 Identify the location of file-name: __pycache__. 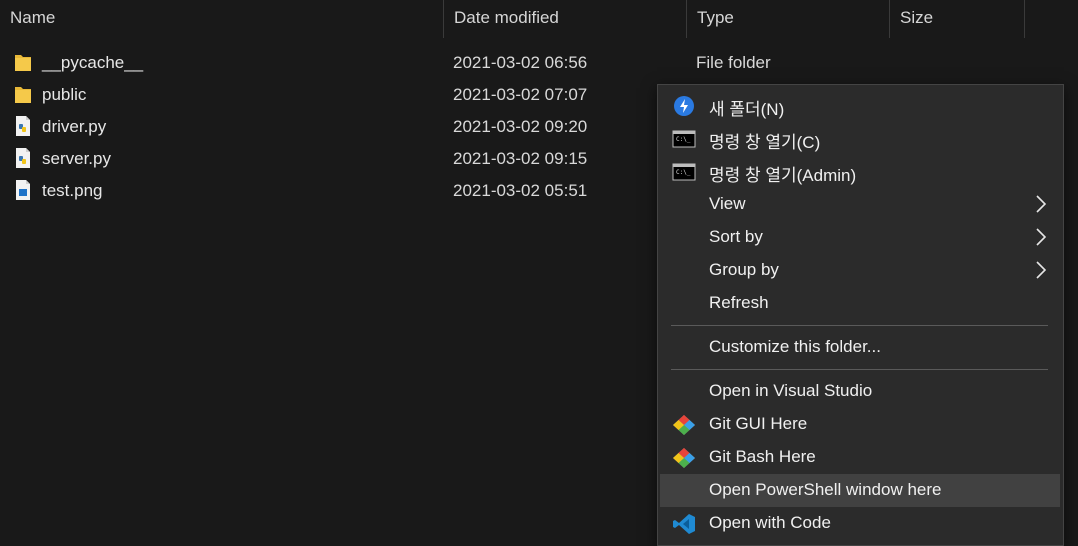
(93, 62).